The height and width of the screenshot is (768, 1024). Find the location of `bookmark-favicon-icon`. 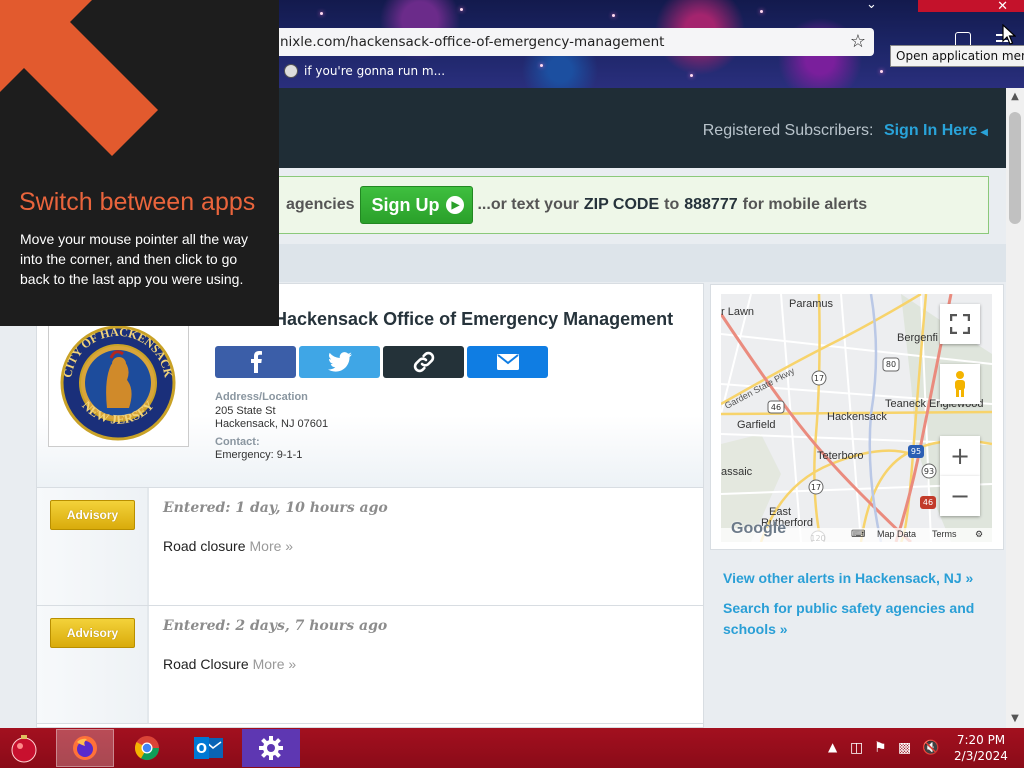

bookmark-favicon-icon is located at coordinates (291, 71).